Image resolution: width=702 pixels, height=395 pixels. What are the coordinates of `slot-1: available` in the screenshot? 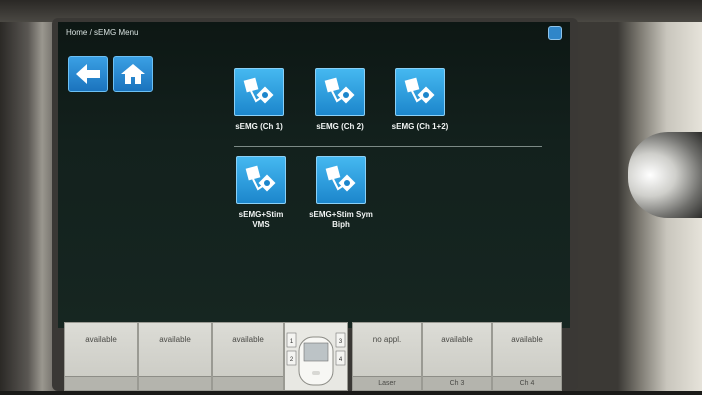 It's located at (101, 356).